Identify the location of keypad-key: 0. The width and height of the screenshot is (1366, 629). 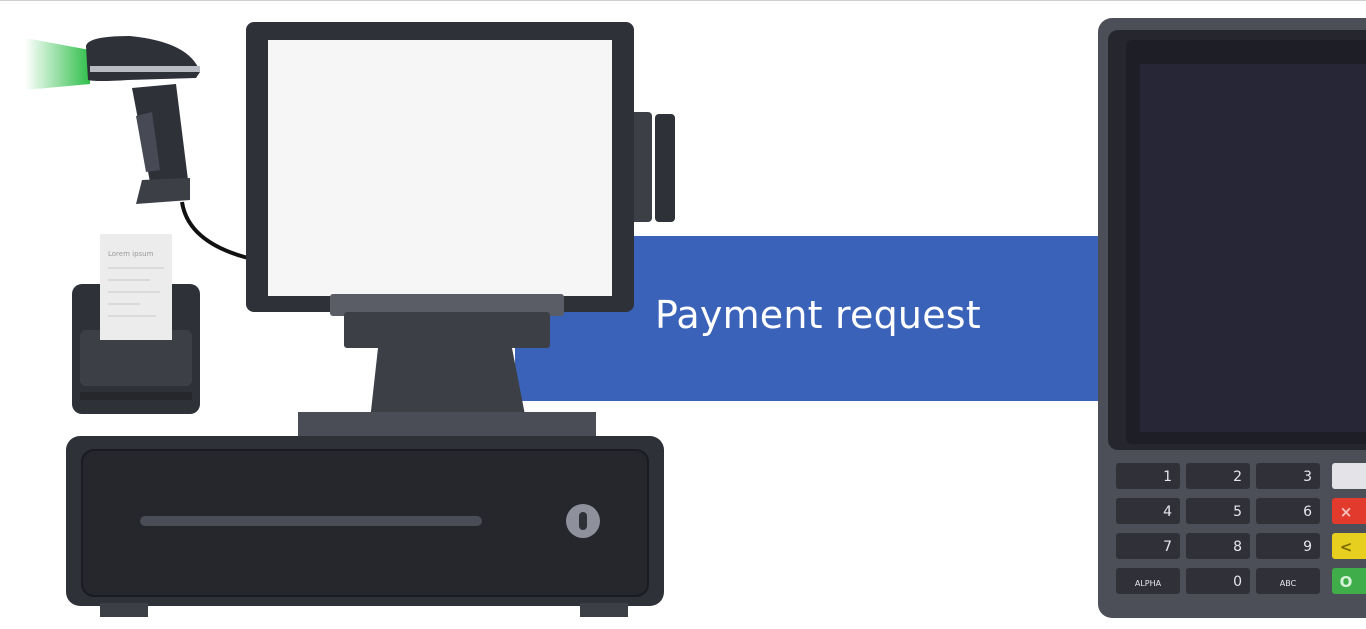
(1218, 581).